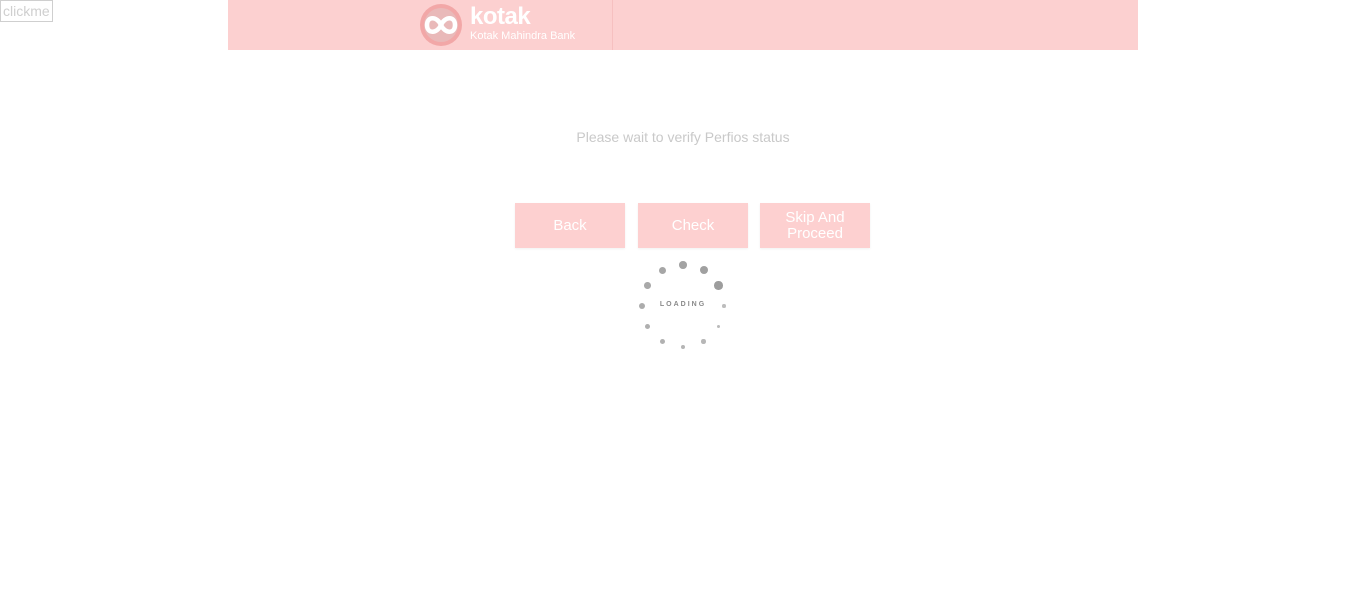 The image size is (1366, 612). I want to click on back-button: Back, so click(570, 225).